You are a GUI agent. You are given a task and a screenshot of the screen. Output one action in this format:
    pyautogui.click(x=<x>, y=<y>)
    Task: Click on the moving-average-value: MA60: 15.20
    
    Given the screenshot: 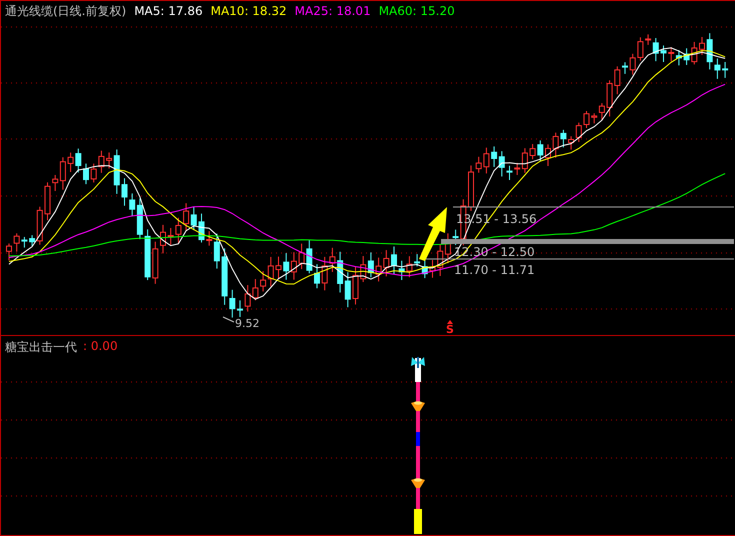 What is the action you would take?
    pyautogui.click(x=416, y=11)
    